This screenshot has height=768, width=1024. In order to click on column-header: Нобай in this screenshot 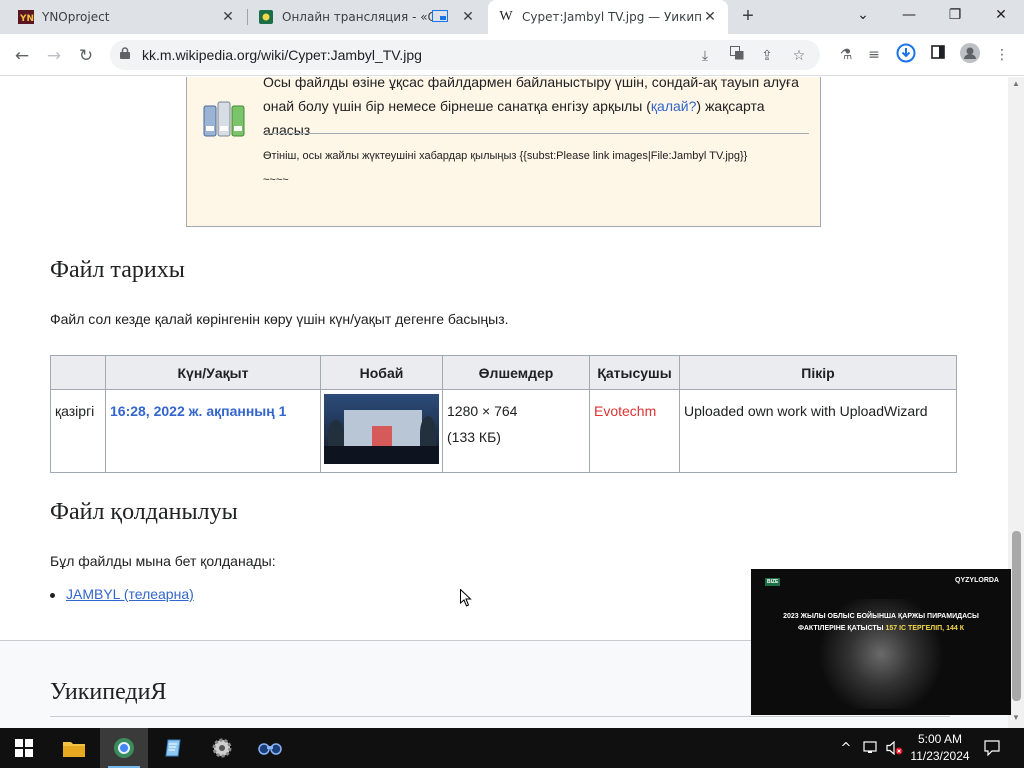, I will do `click(381, 372)`.